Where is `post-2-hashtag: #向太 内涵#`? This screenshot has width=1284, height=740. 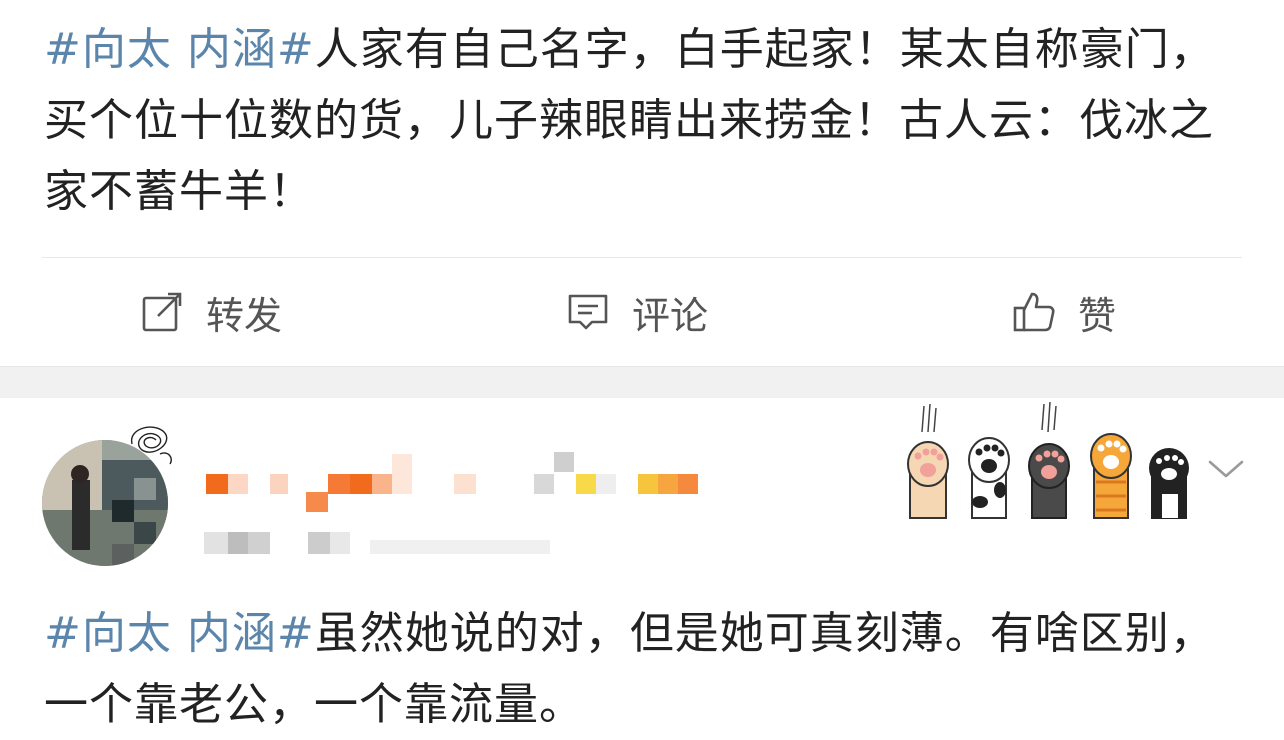
post-2-hashtag: #向太 内涵# is located at coordinates (179, 633).